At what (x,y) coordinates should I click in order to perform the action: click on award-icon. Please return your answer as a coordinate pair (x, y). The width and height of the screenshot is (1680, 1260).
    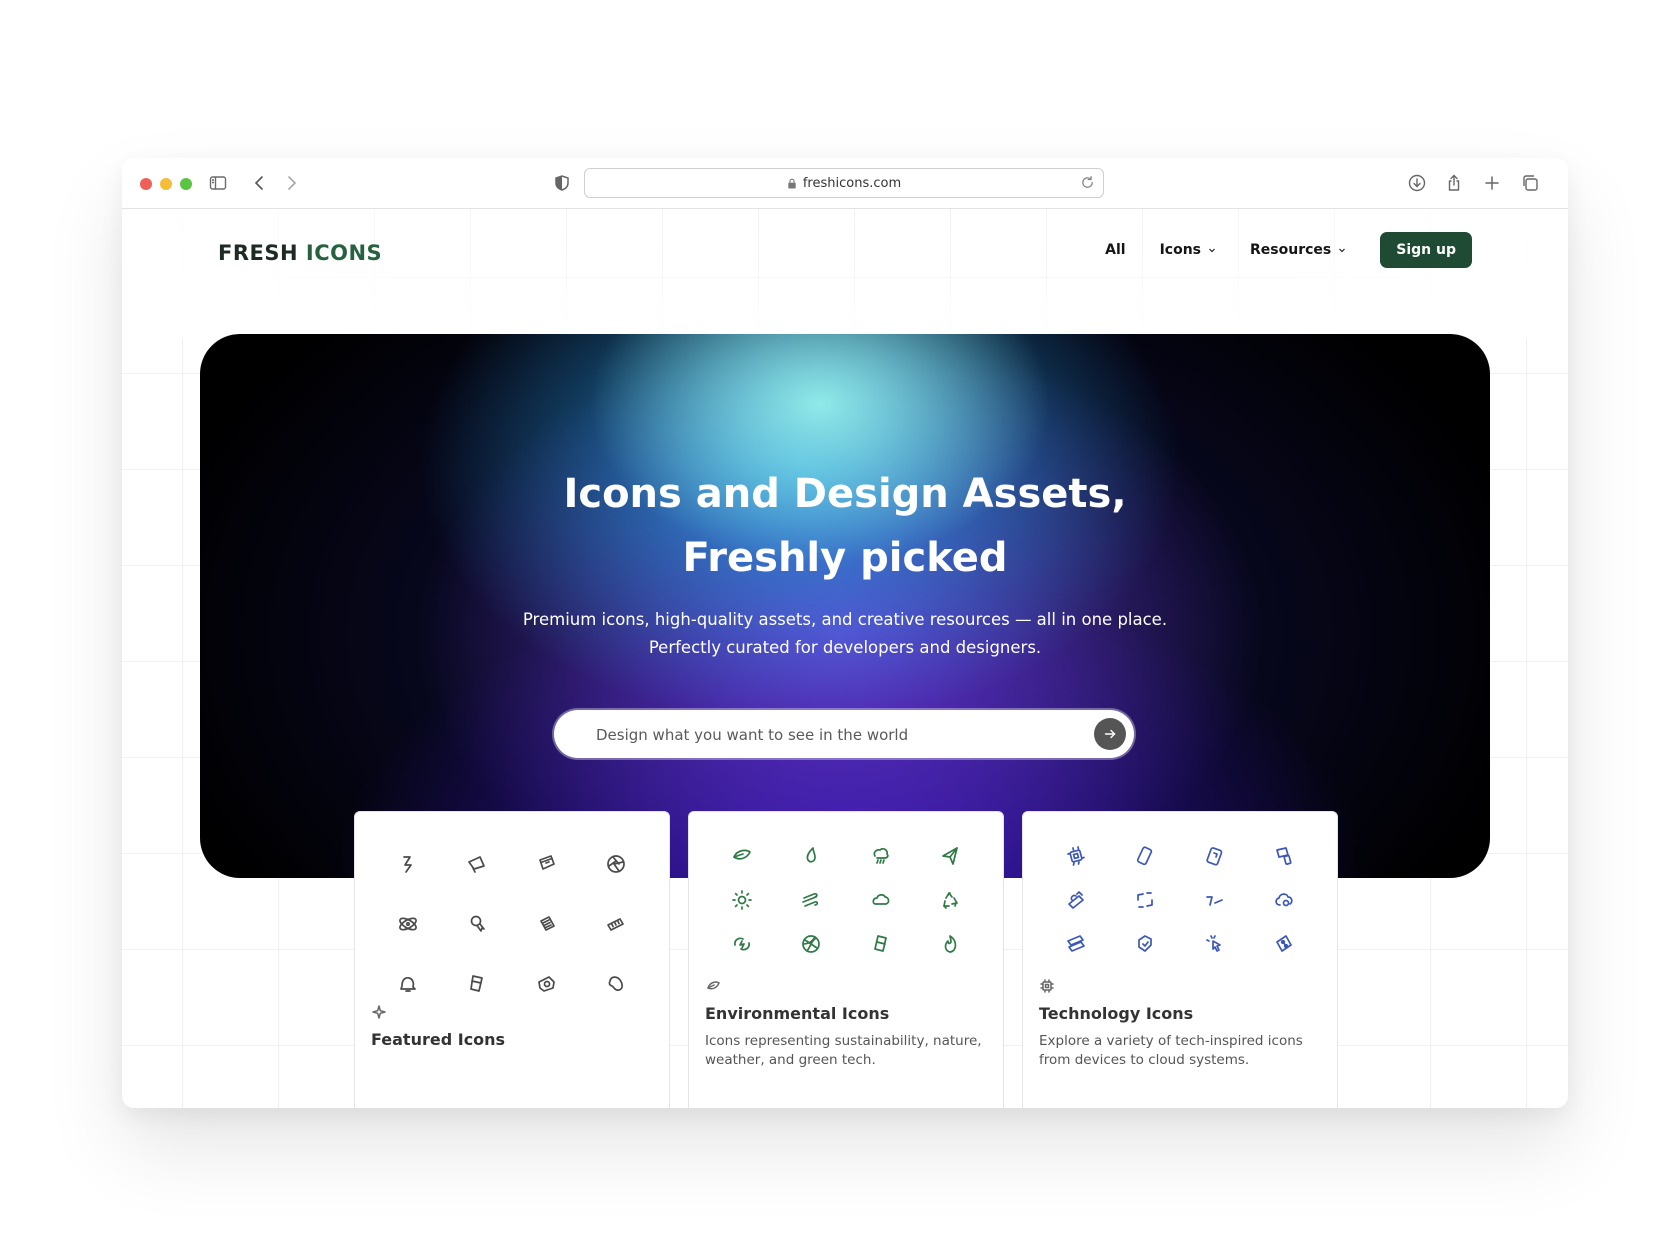
    Looking at the image, I should click on (478, 924).